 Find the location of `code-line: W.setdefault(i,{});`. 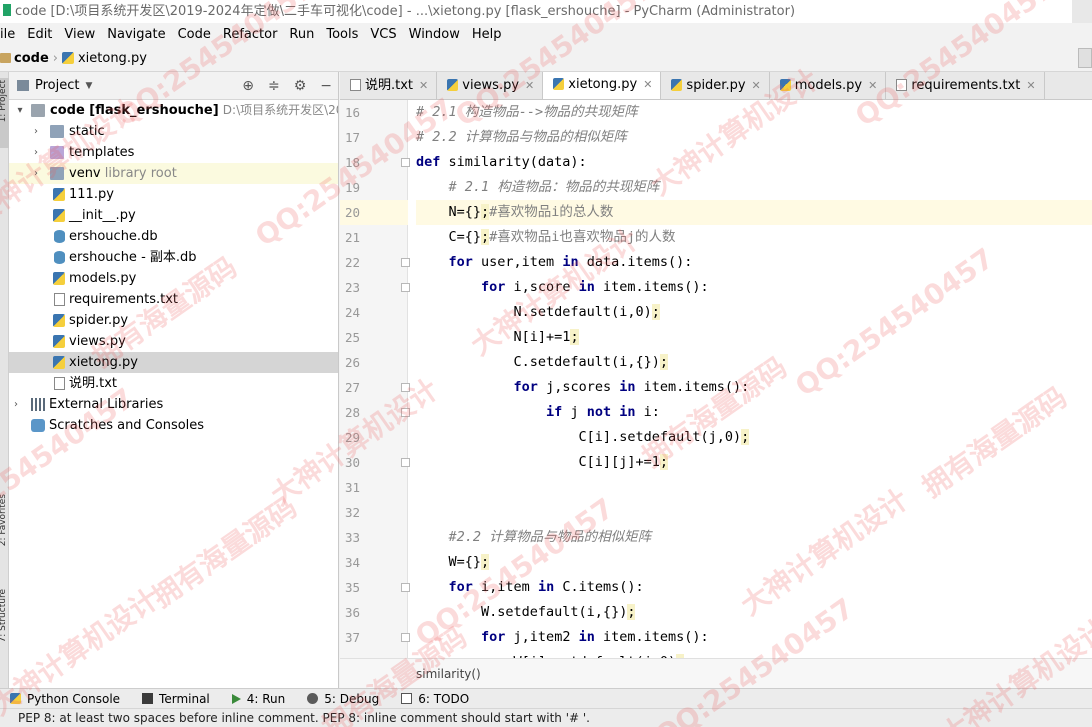

code-line: W.setdefault(i,{}); is located at coordinates (754, 612).